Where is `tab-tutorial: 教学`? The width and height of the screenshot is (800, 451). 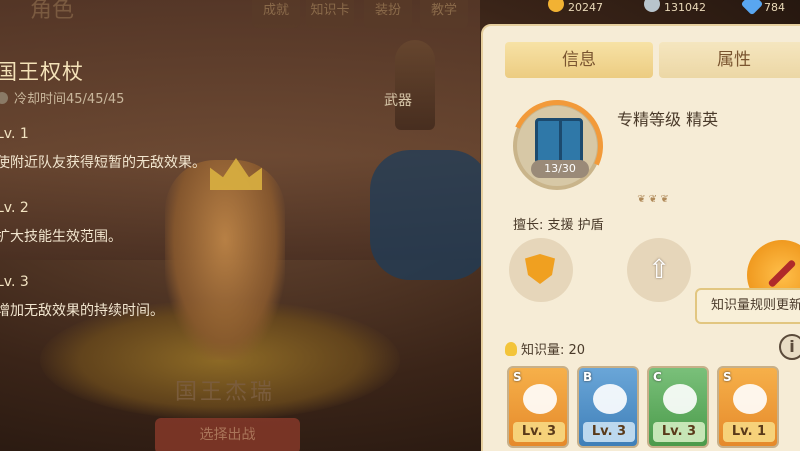
tab-tutorial: 教学 is located at coordinates (444, 14).